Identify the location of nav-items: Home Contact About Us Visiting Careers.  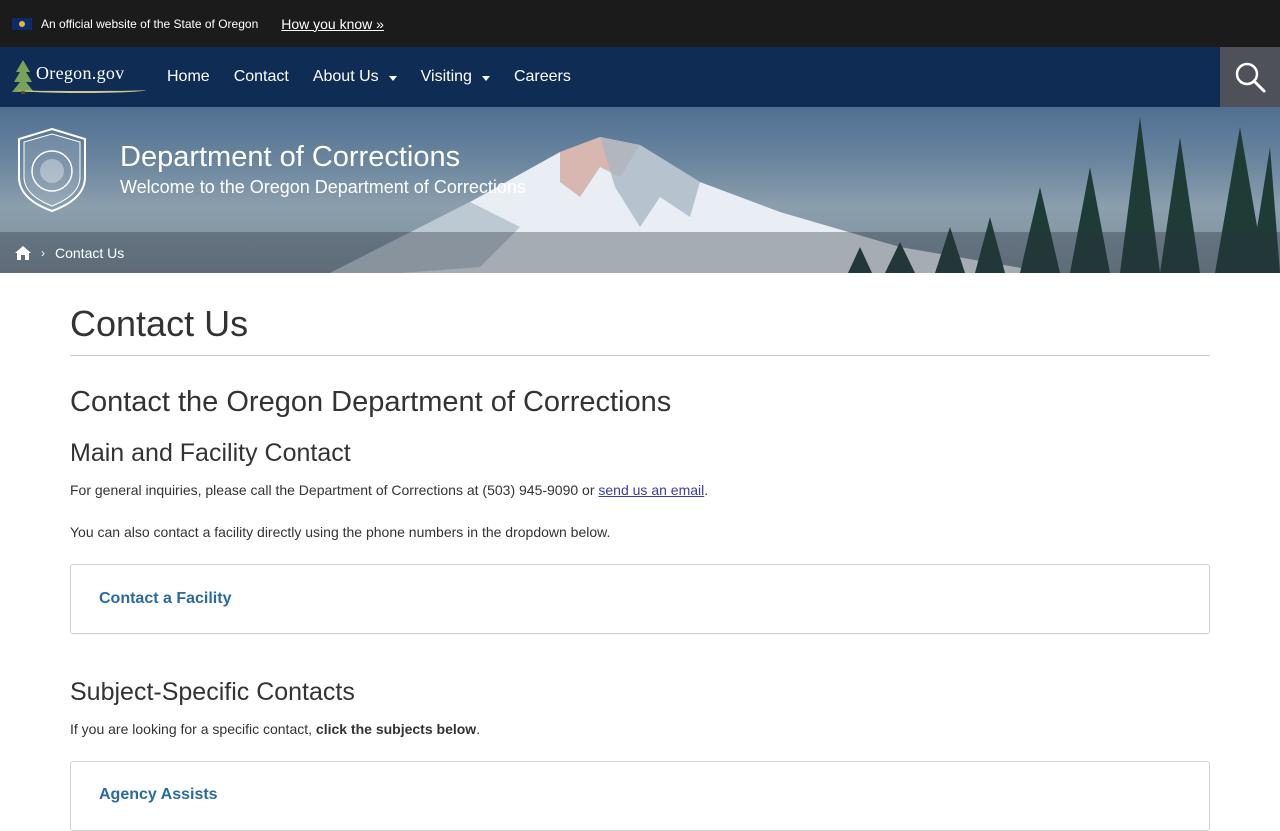
(381, 77).